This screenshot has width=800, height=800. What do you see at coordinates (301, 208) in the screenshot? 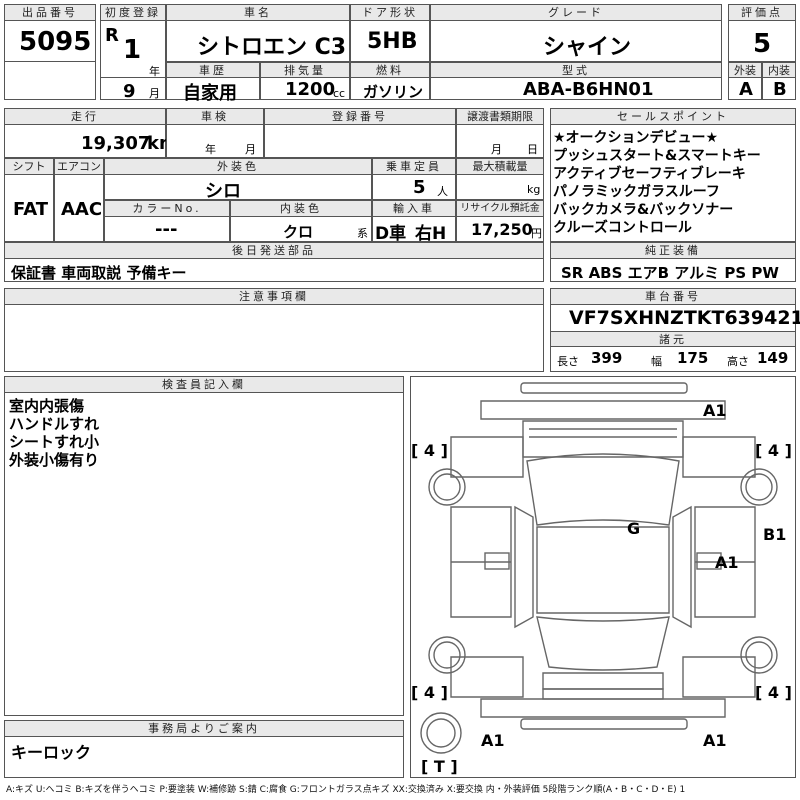
I see `int-color-header: 内装色` at bounding box center [301, 208].